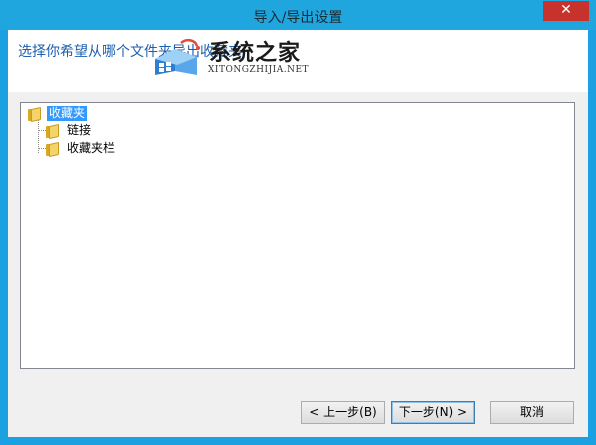  Describe the element at coordinates (532, 412) in the screenshot. I see `cancel-button: 取消` at that location.